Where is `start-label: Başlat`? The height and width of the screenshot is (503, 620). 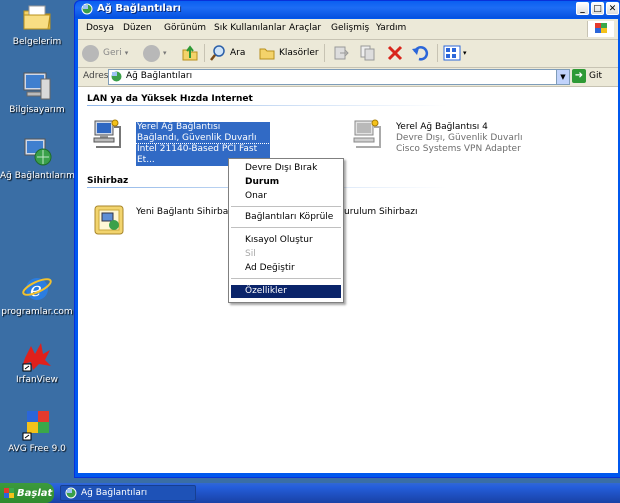 start-label: Başlat is located at coordinates (35, 493).